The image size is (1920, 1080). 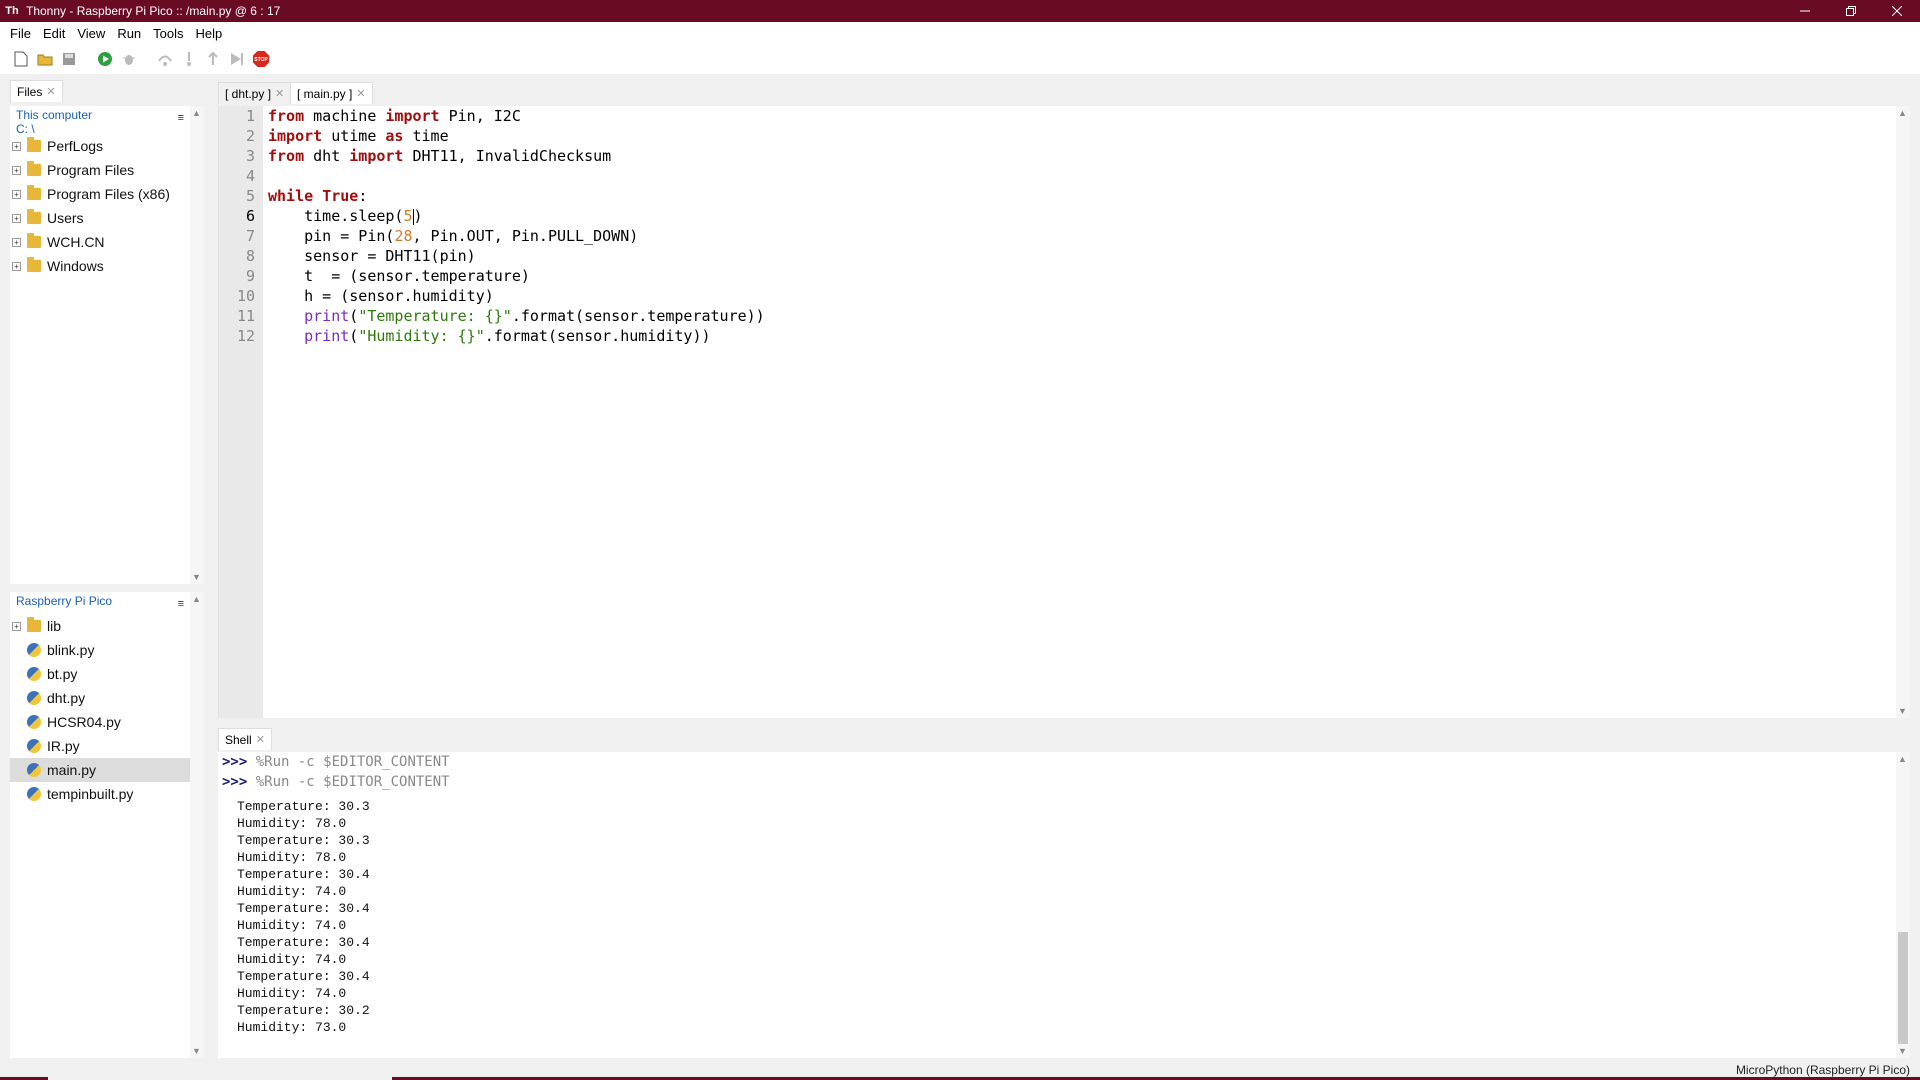 I want to click on line-number: 8, so click(x=250, y=256).